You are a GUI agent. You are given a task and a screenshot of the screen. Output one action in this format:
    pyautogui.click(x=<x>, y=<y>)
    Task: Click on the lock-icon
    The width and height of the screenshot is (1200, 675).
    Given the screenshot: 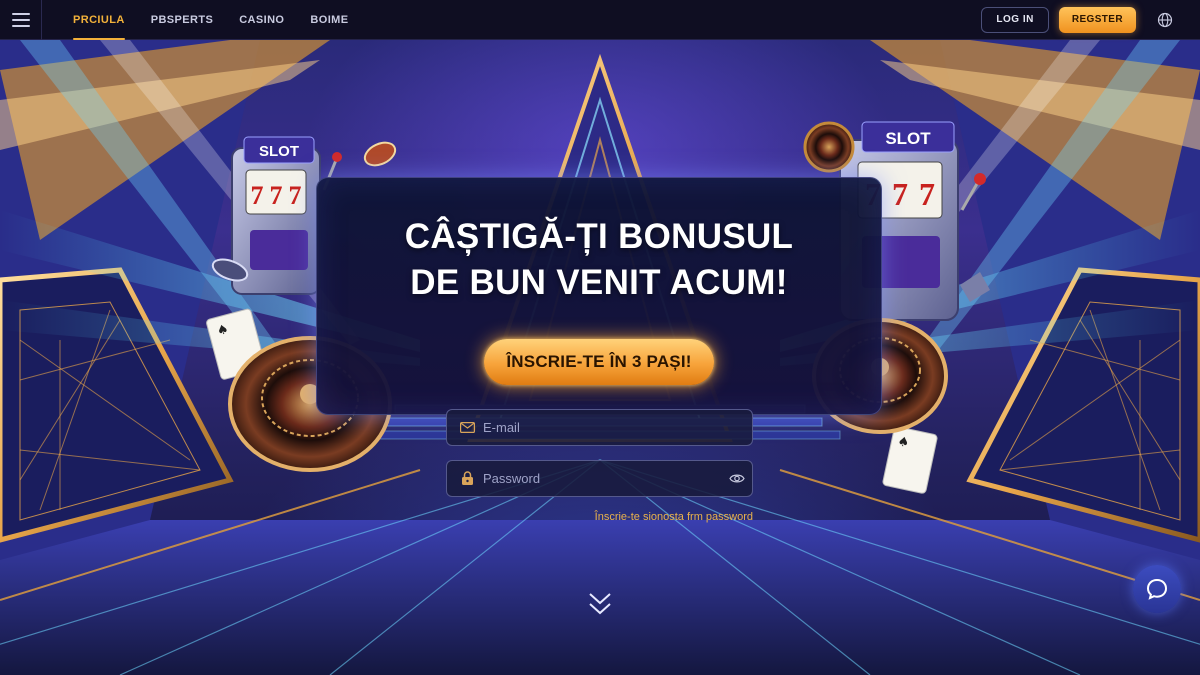 What is the action you would take?
    pyautogui.click(x=467, y=479)
    